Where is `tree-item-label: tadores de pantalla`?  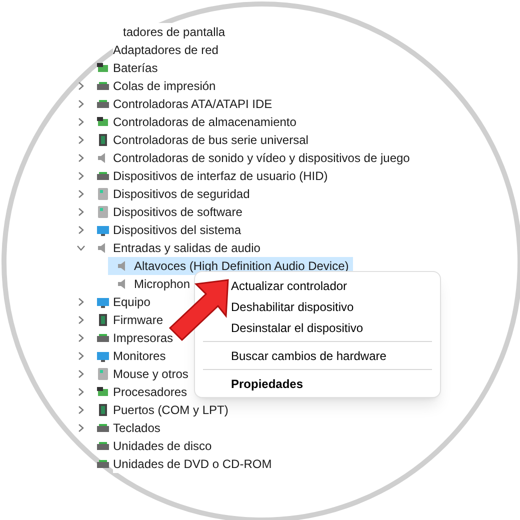
tree-item-label: tadores de pantalla is located at coordinates (174, 32).